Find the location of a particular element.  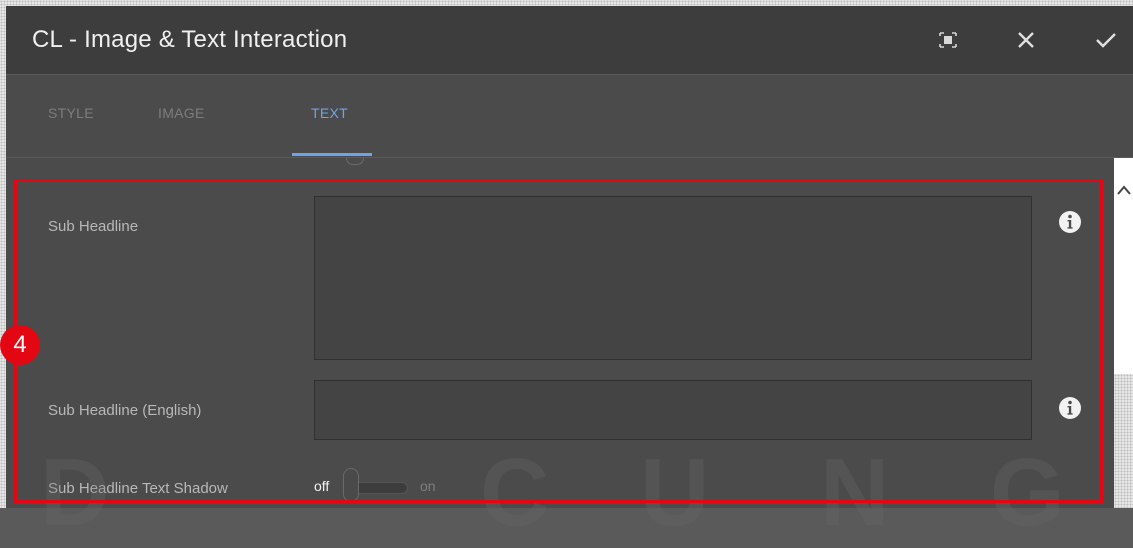

tab-text: TEXT is located at coordinates (329, 113).